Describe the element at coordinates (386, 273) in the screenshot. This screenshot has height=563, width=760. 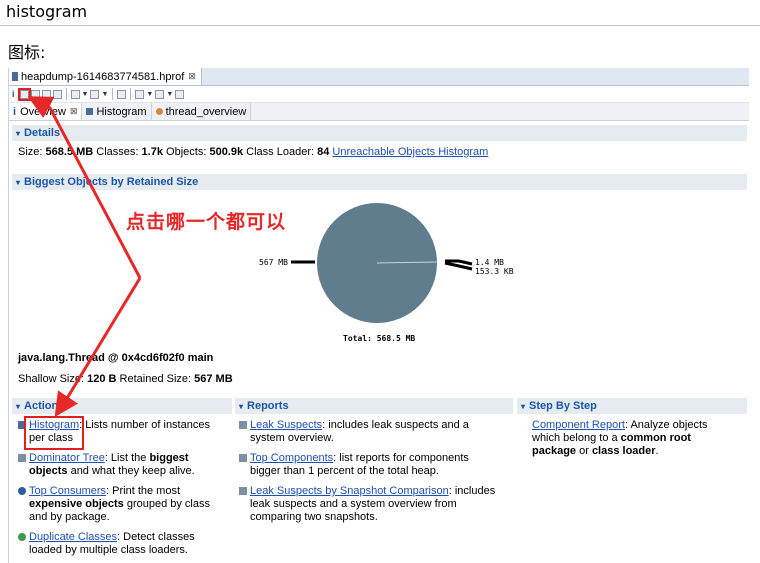
I see `retained-size-pie-chart: 567 MB 1.4 MB 153.3 KB Total: 568.5 MB` at that location.